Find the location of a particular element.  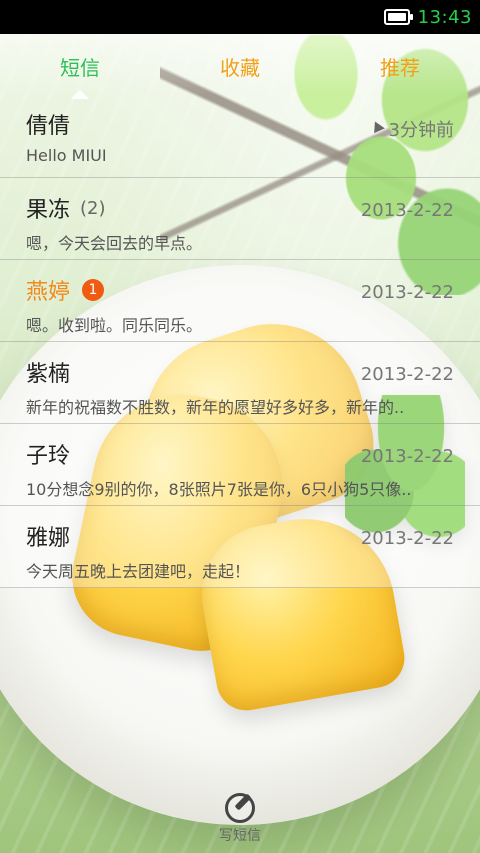

contact-name: 燕婷 is located at coordinates (48, 292).